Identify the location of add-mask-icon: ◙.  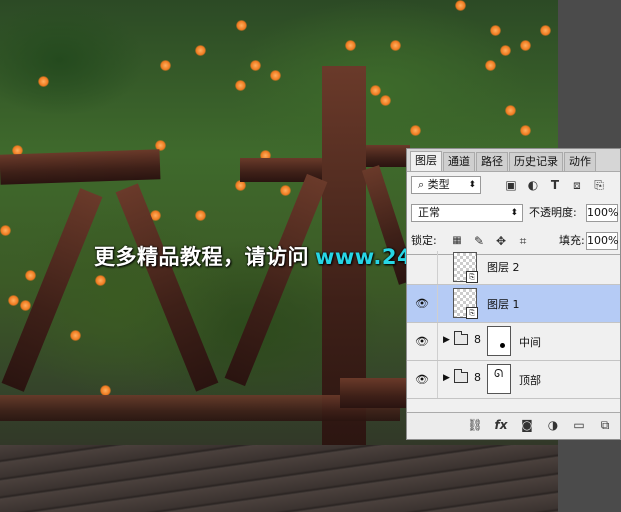
(527, 425).